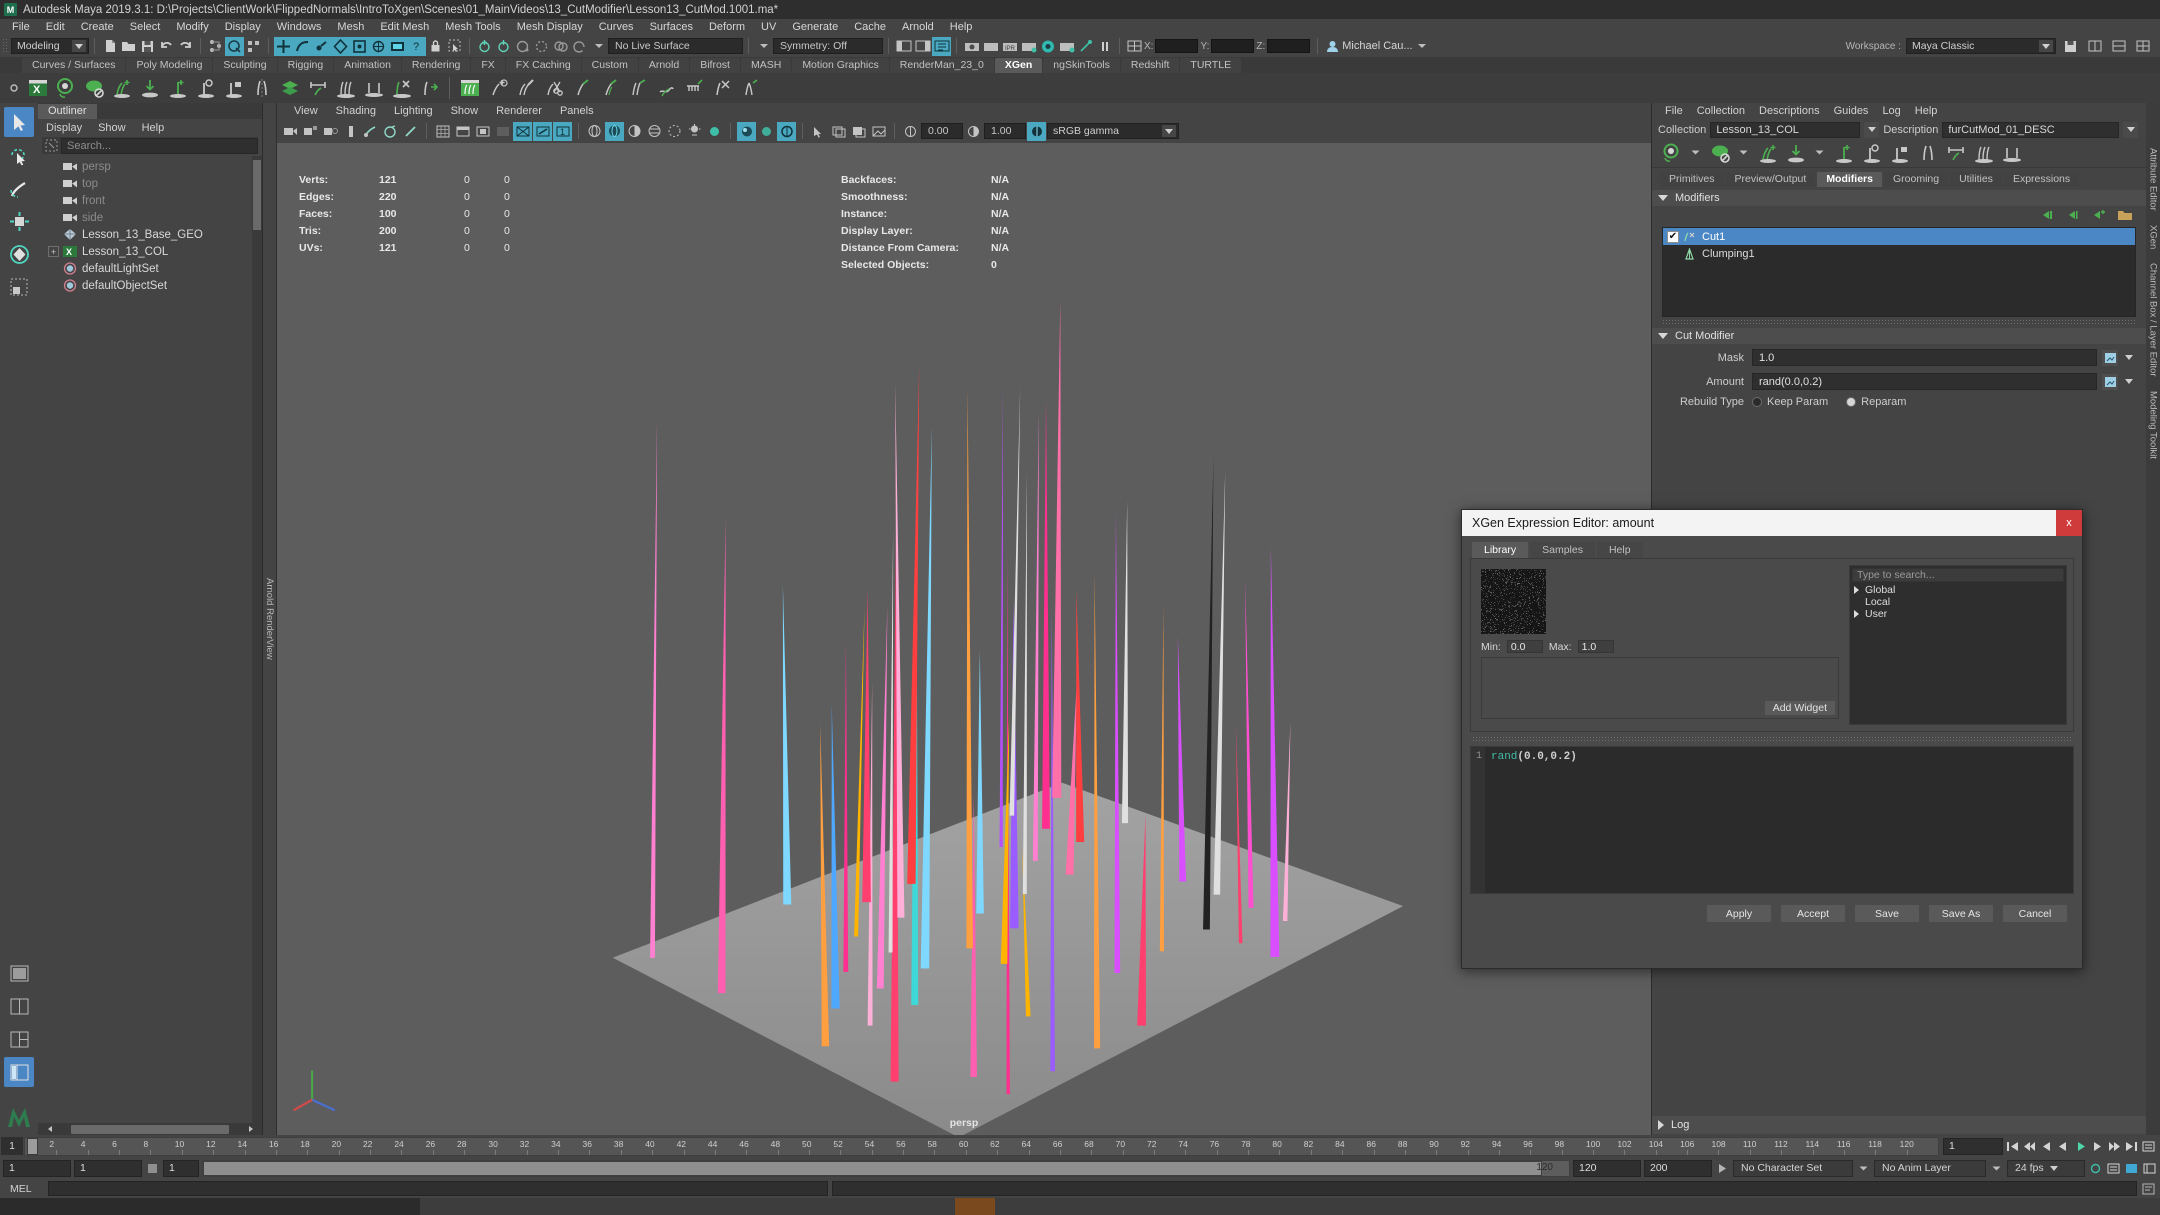  I want to click on xgen-menu-collection: Collection, so click(1721, 111).